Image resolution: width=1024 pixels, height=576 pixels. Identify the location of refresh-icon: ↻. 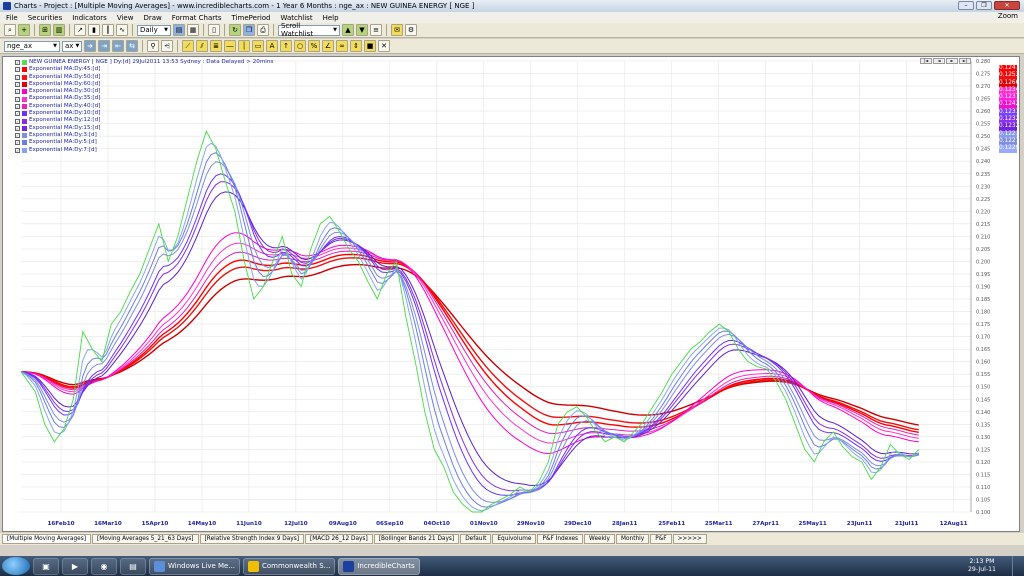
(235, 30).